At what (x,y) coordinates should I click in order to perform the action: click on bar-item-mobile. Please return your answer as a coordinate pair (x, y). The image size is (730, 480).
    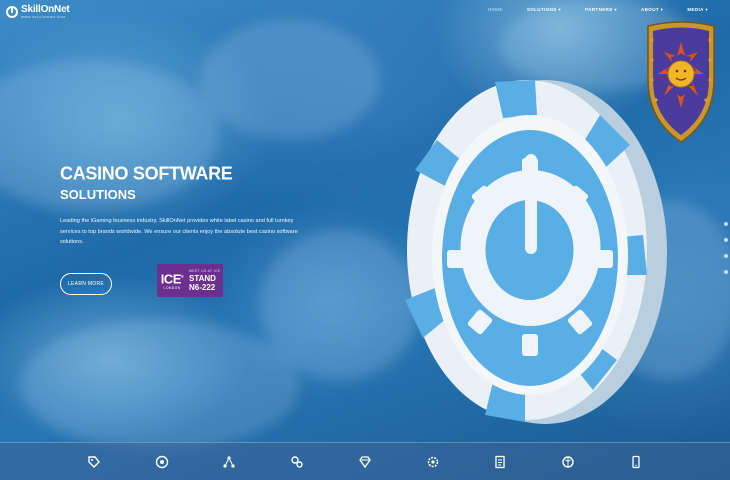
    Looking at the image, I should click on (636, 461).